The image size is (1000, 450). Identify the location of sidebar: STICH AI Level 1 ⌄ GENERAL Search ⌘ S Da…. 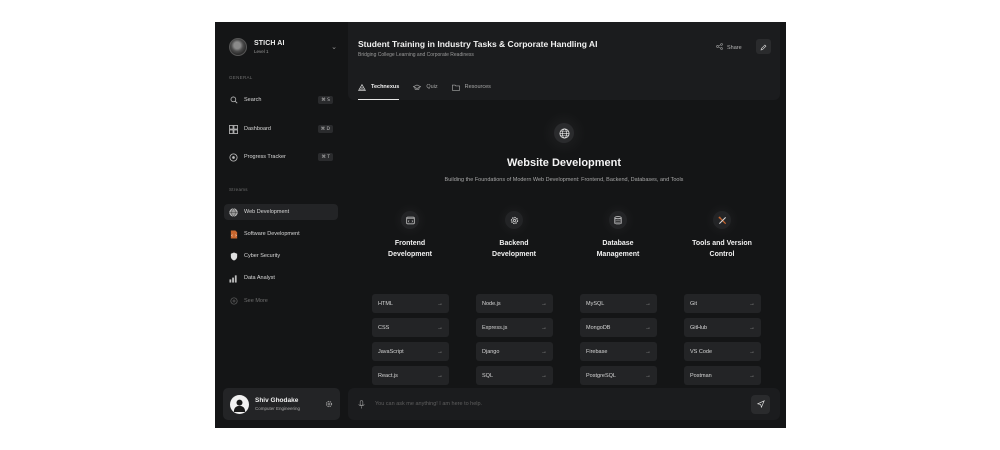
(279, 225).